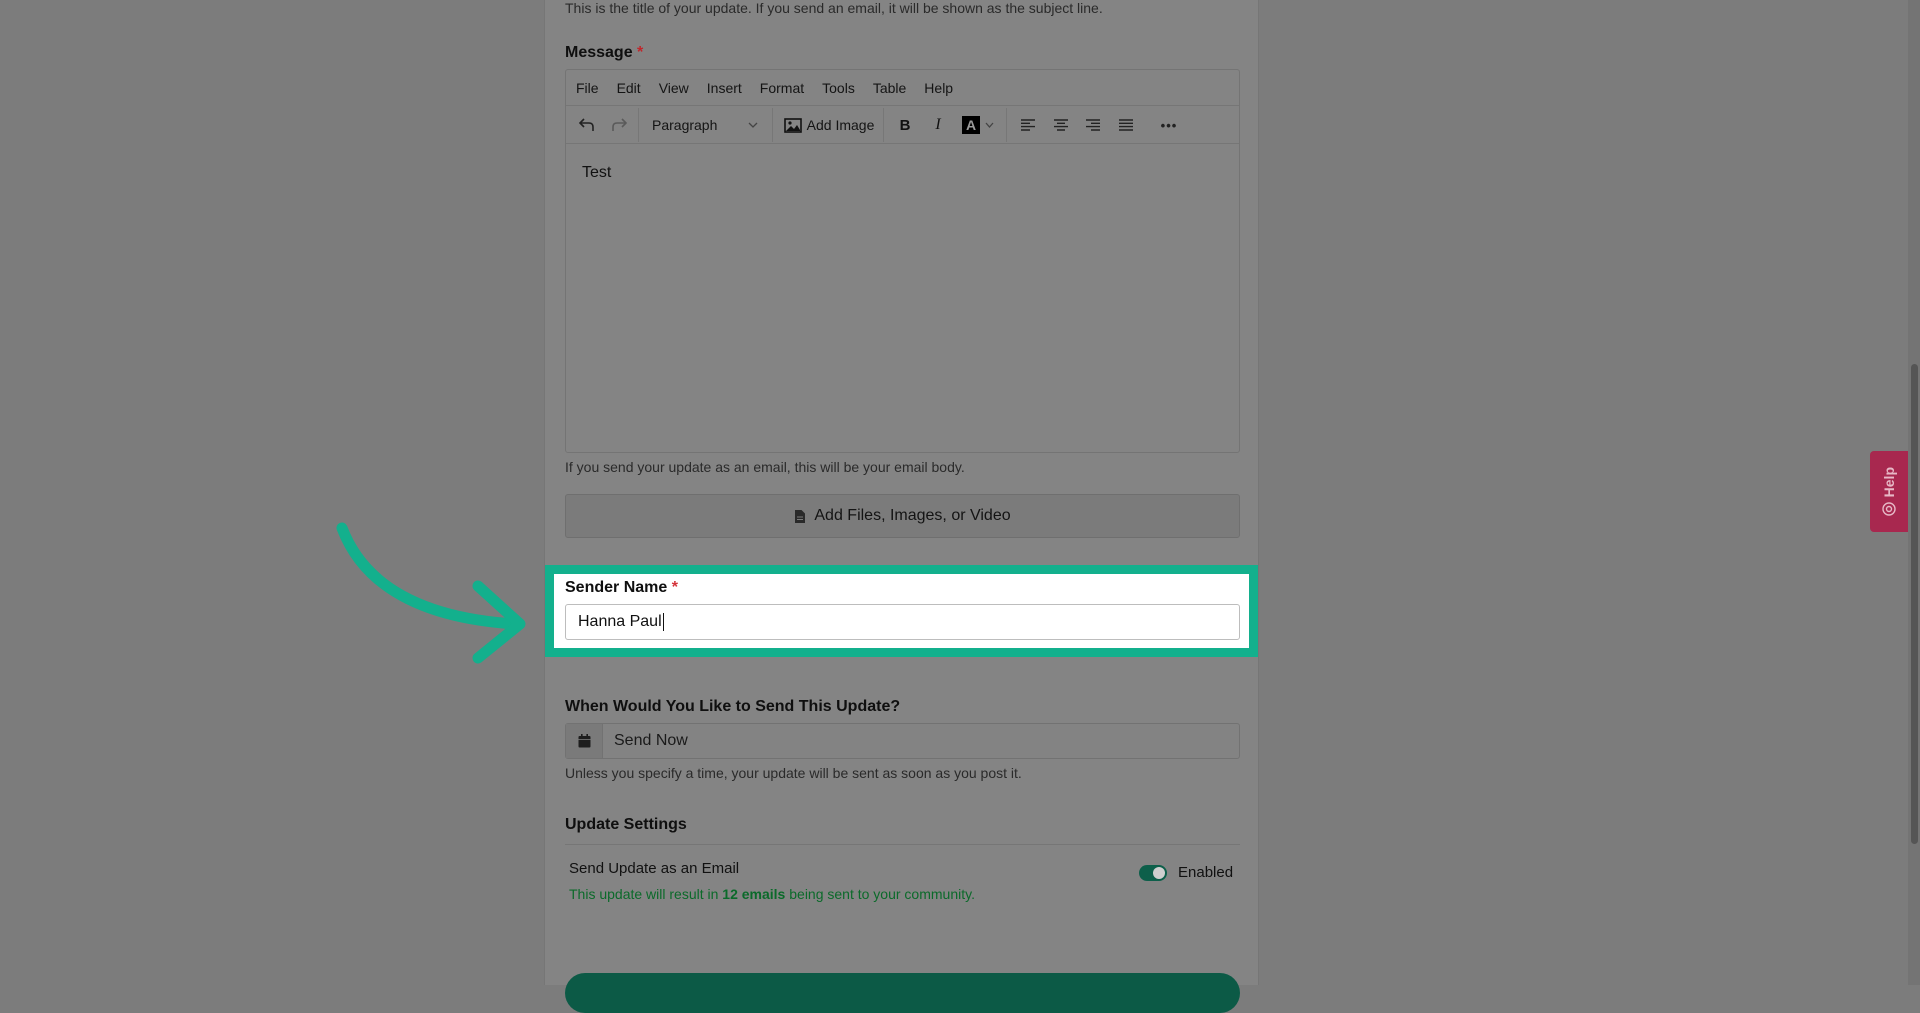 The height and width of the screenshot is (1013, 1920). What do you see at coordinates (1159, 873) in the screenshot?
I see `toggle-knob` at bounding box center [1159, 873].